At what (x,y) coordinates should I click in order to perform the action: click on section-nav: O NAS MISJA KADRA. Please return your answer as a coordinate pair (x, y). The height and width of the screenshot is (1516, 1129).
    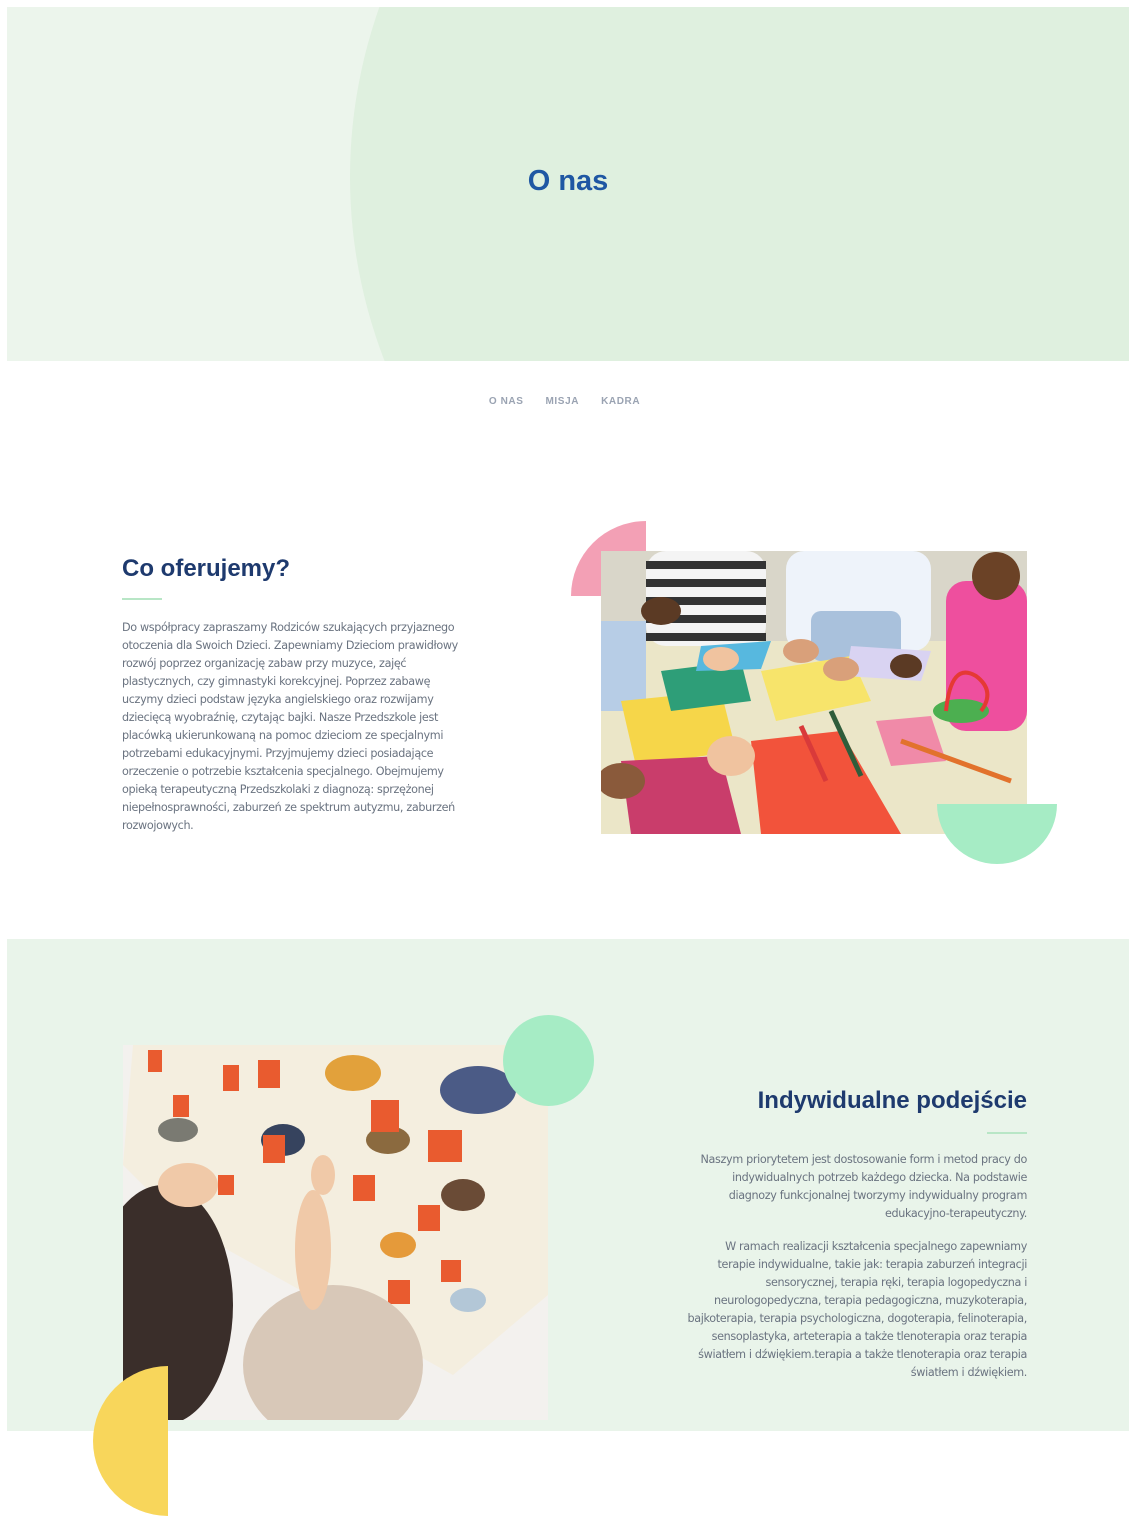
    Looking at the image, I should click on (564, 401).